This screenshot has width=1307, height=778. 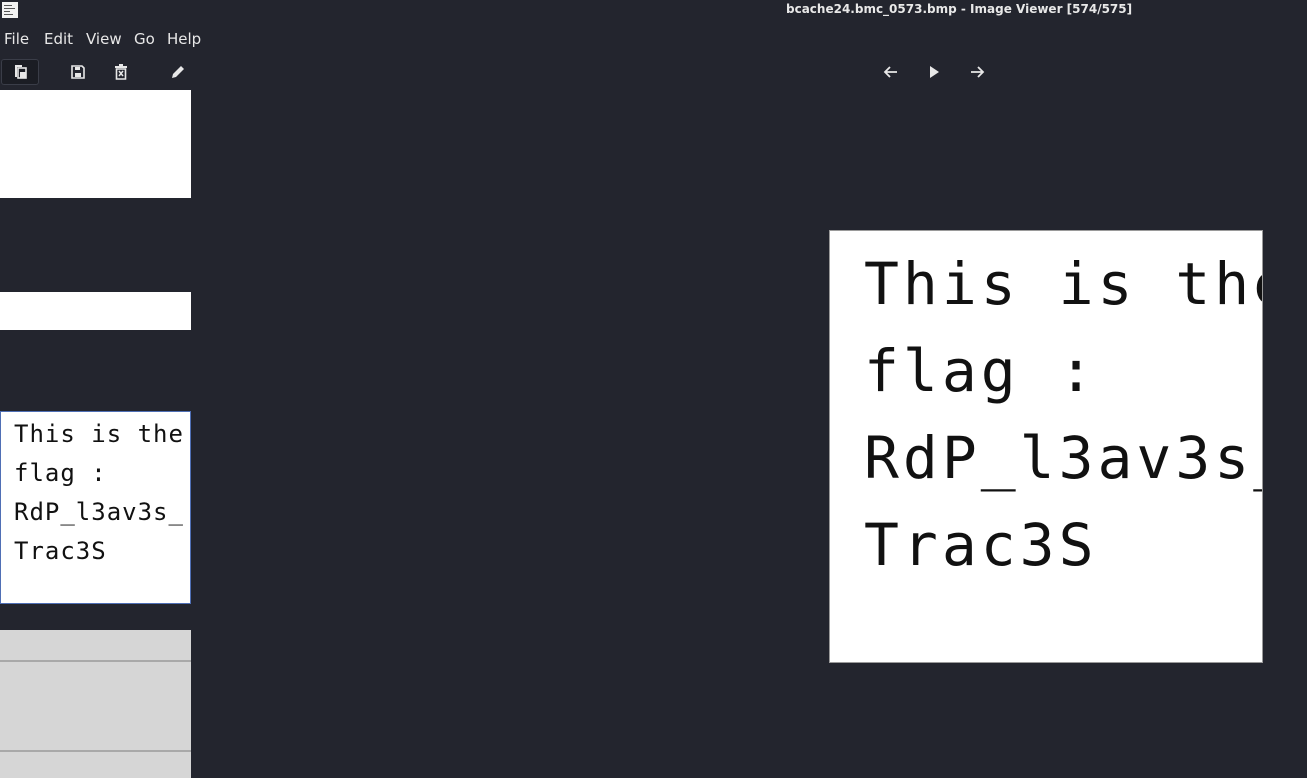 I want to click on delete-button, so click(x=121, y=72).